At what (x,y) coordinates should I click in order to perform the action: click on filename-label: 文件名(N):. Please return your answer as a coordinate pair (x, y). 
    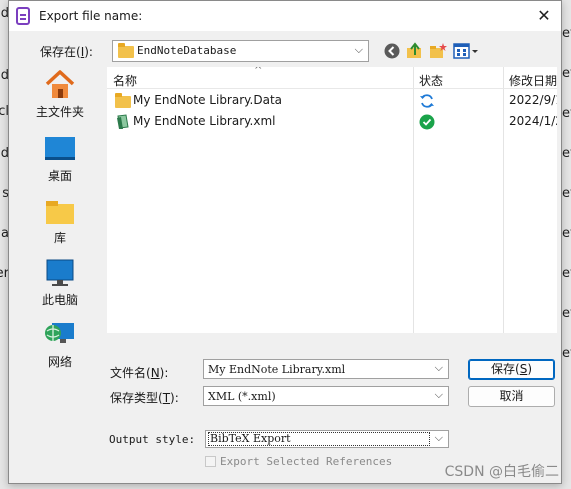
    Looking at the image, I should click on (139, 372).